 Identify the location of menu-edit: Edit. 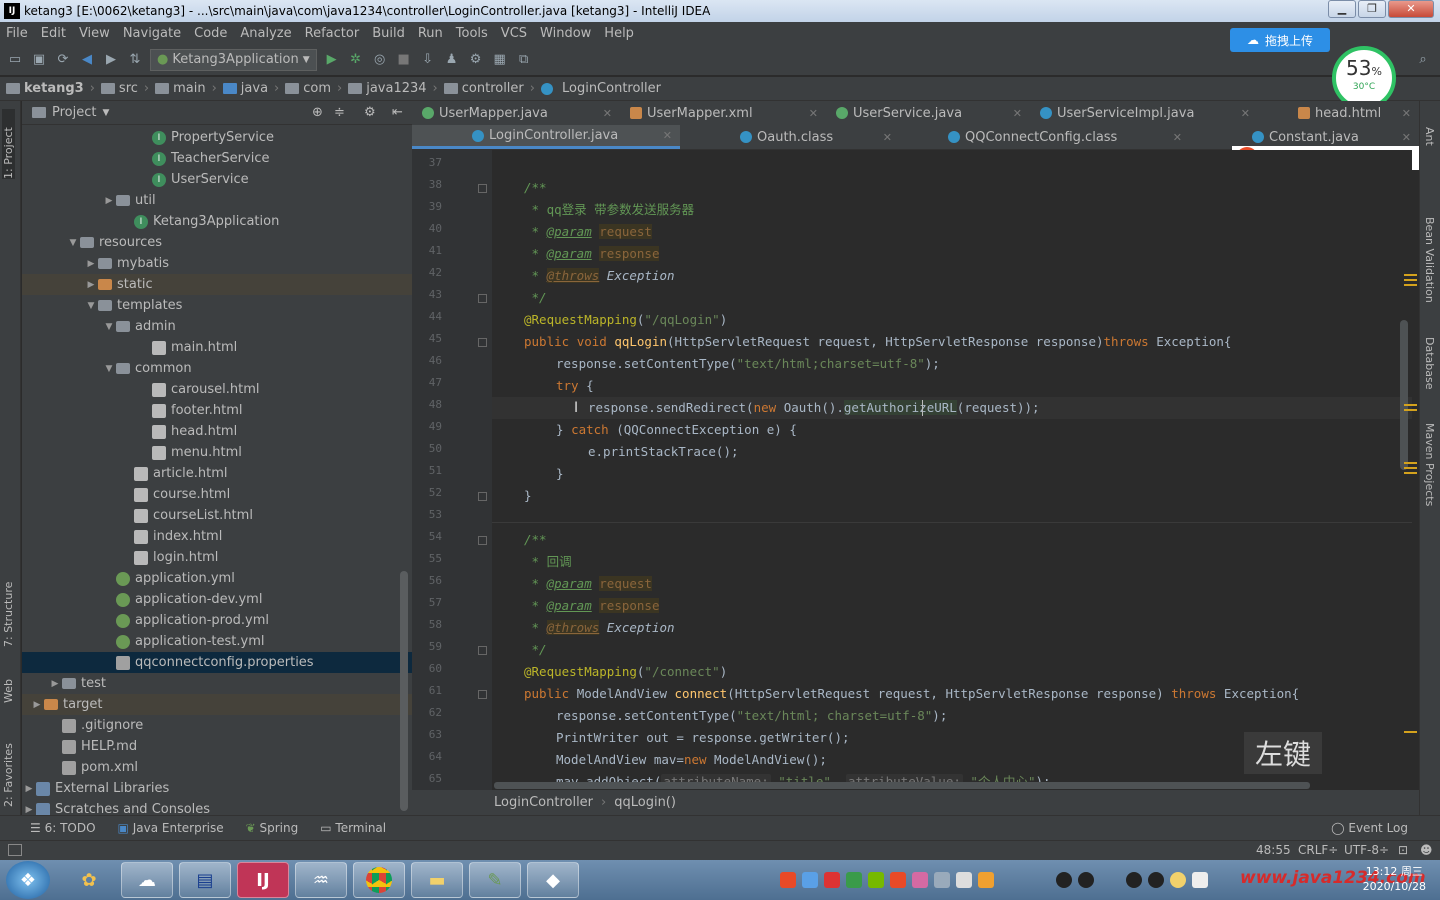
(53, 33).